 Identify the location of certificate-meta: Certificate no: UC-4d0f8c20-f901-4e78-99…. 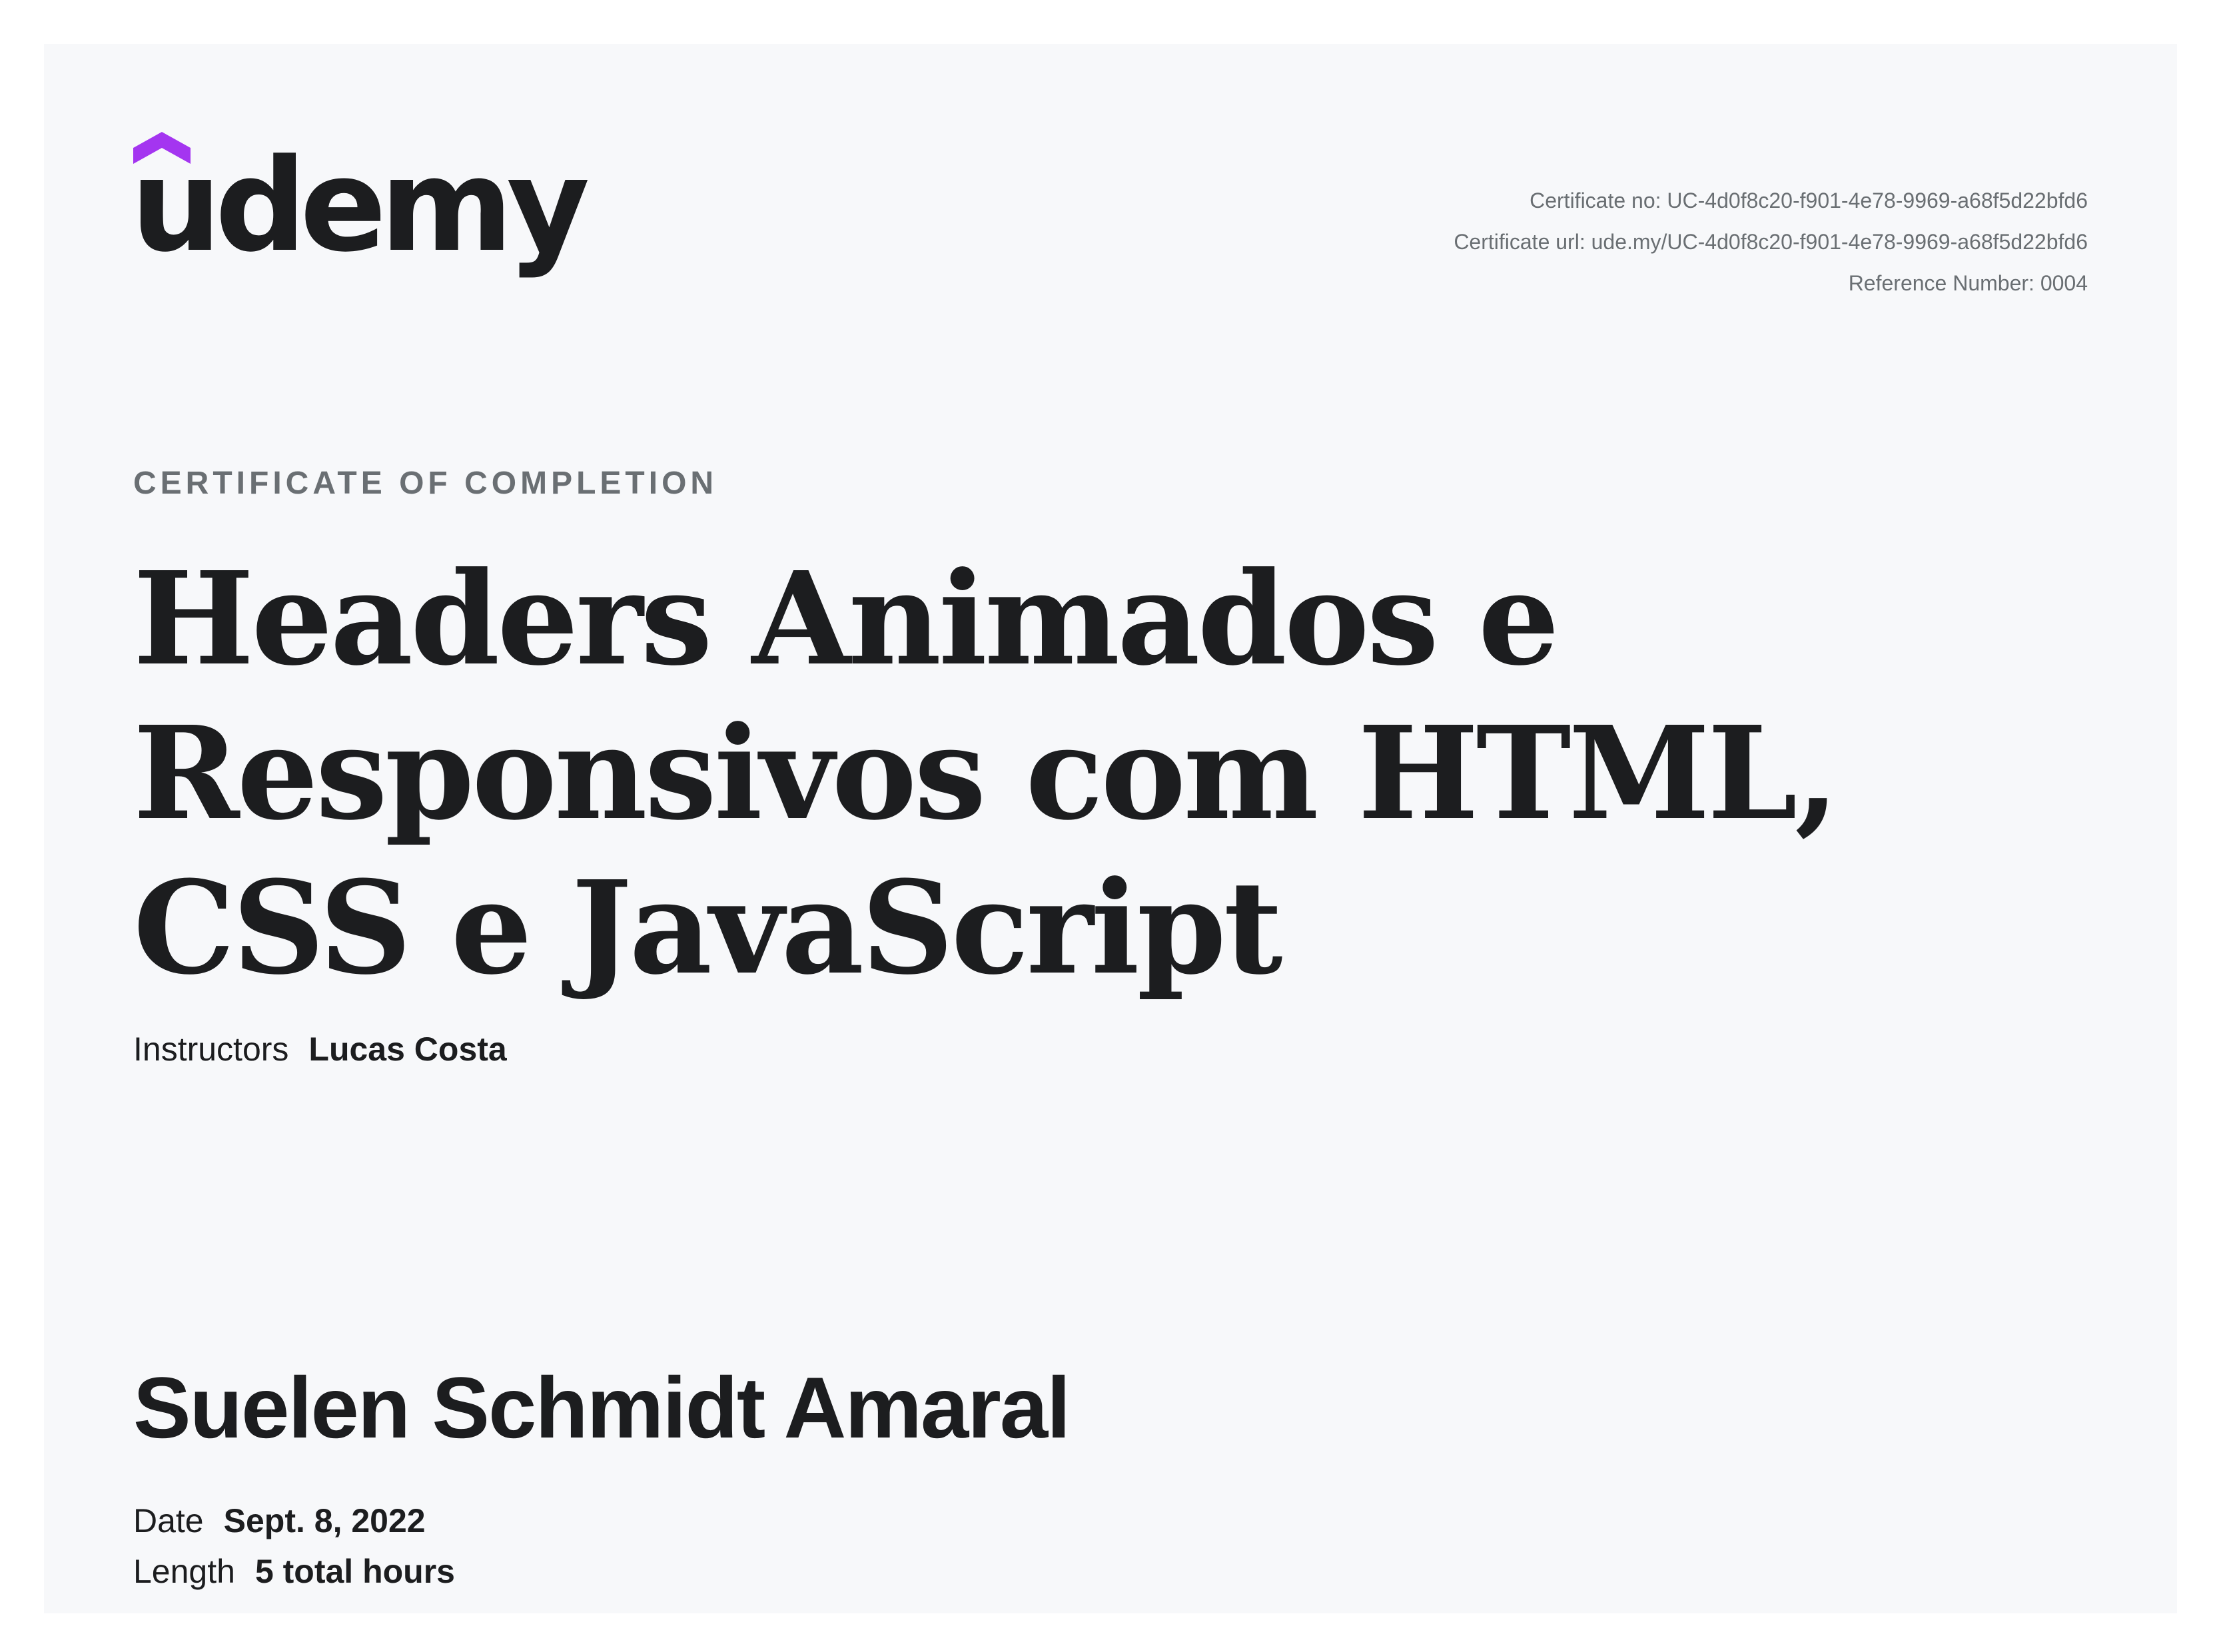
(1771, 242).